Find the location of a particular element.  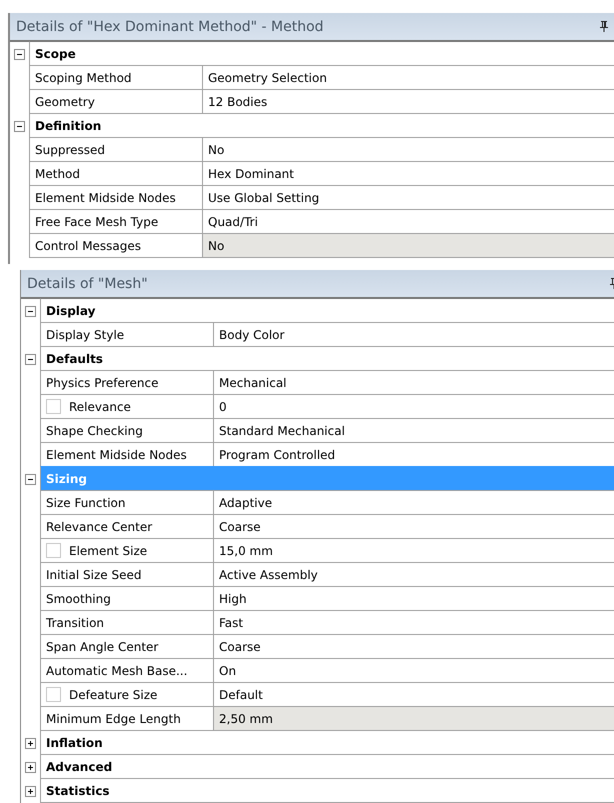

group-header: Statistics is located at coordinates (327, 790).